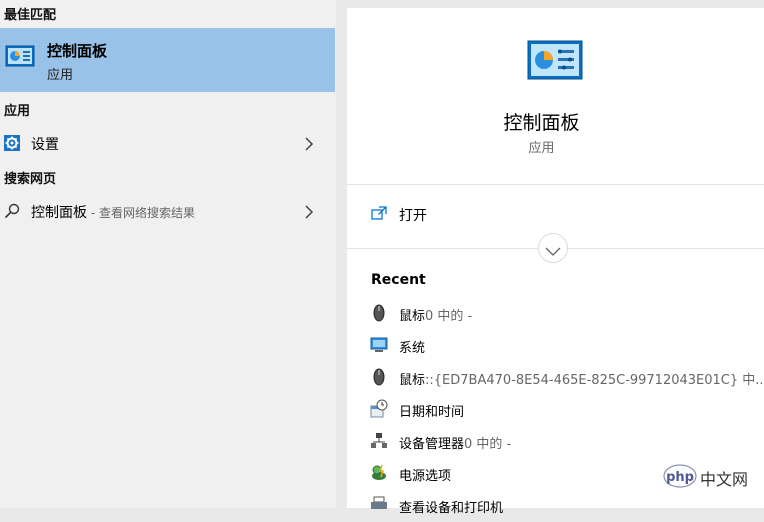 This screenshot has height=522, width=764. I want to click on recent-item: 查看设备和打印机, so click(555, 508).